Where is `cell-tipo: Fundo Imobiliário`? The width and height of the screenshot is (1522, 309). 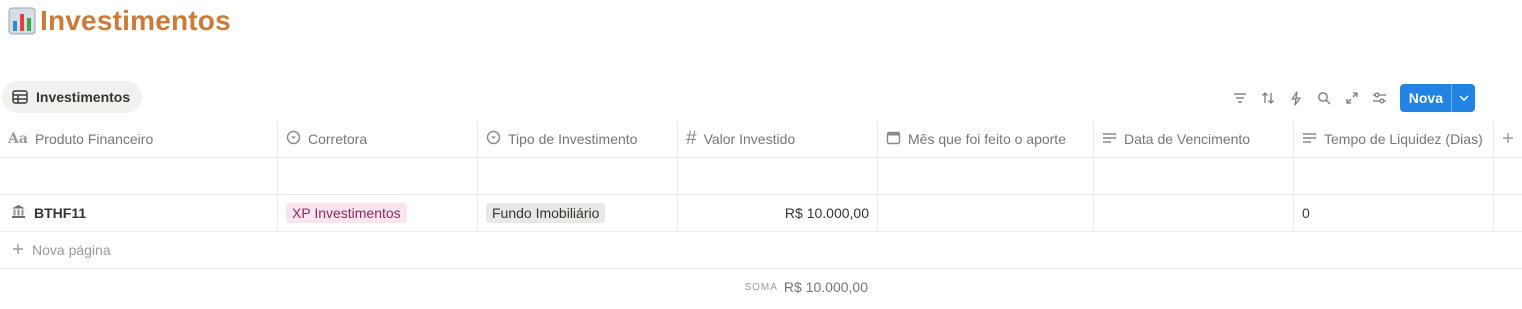
cell-tipo: Fundo Imobiliário is located at coordinates (578, 213).